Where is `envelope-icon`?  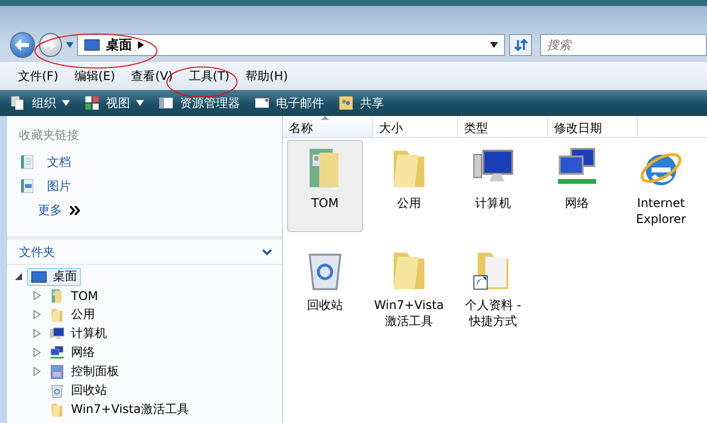 envelope-icon is located at coordinates (262, 103).